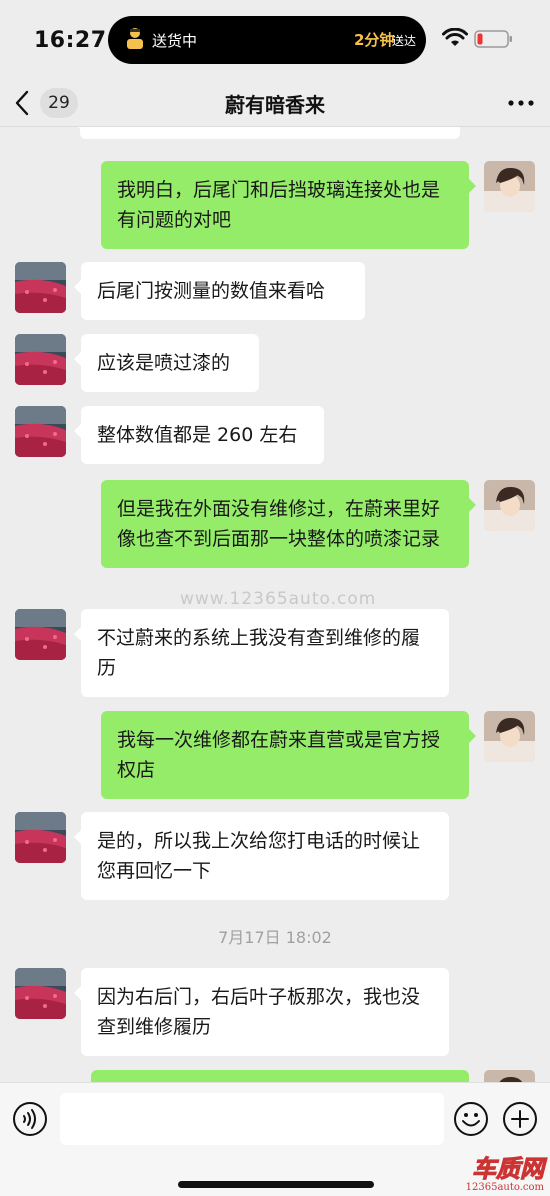 This screenshot has width=550, height=1196. Describe the element at coordinates (521, 103) in the screenshot. I see `more-options-icon` at that location.